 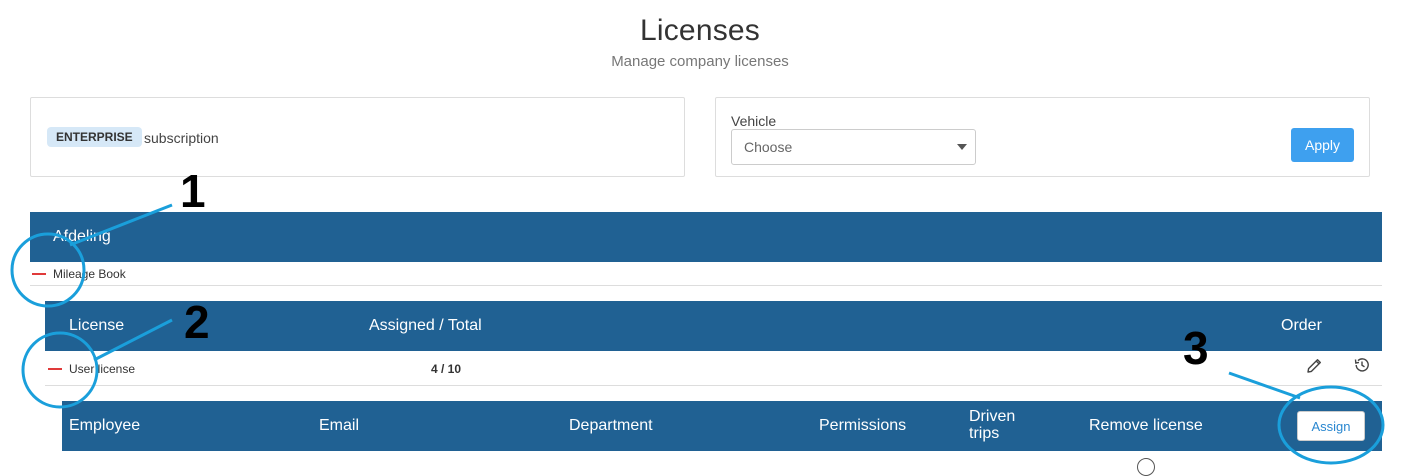 What do you see at coordinates (339, 425) in the screenshot?
I see `column-email: Email` at bounding box center [339, 425].